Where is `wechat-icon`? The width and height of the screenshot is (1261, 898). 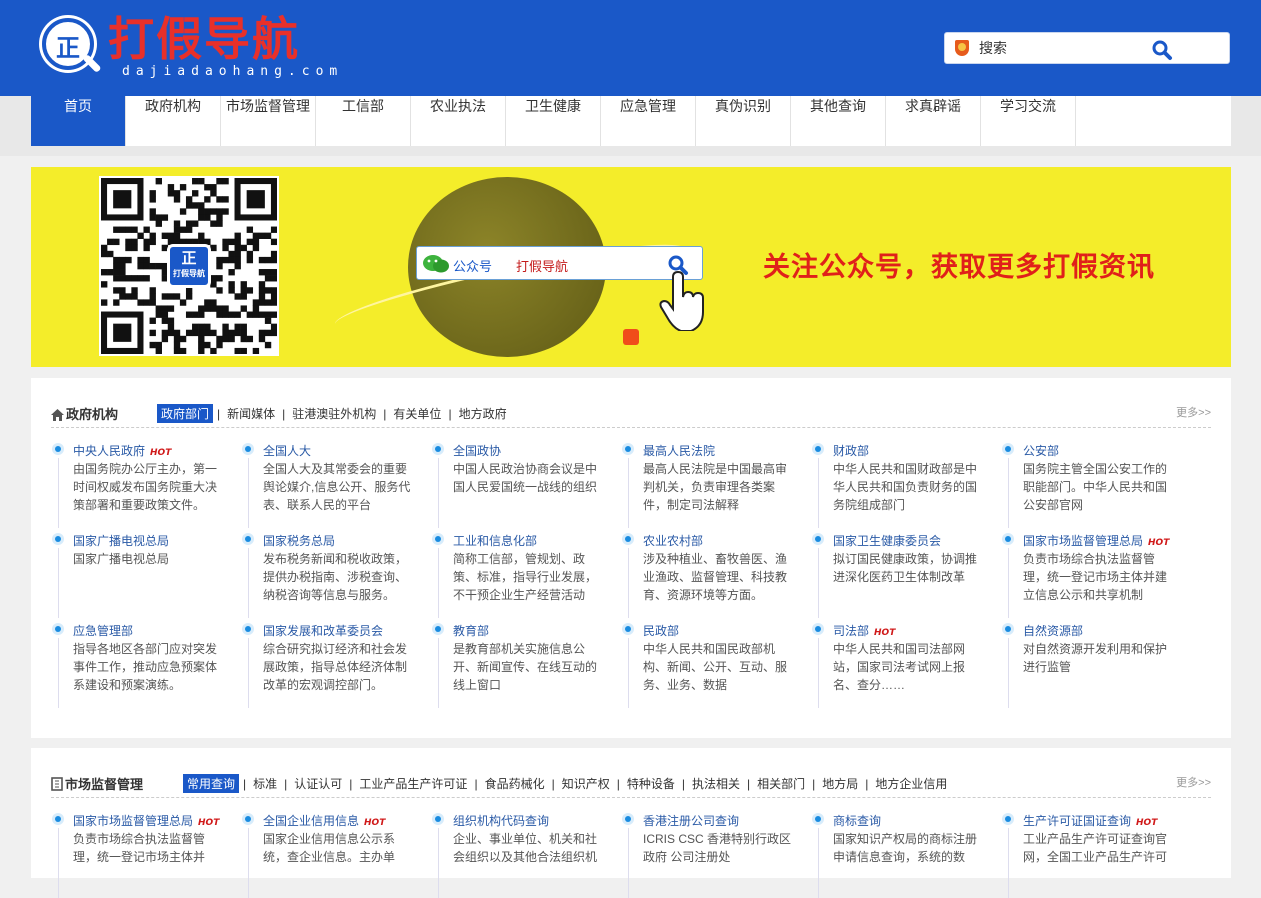 wechat-icon is located at coordinates (436, 264).